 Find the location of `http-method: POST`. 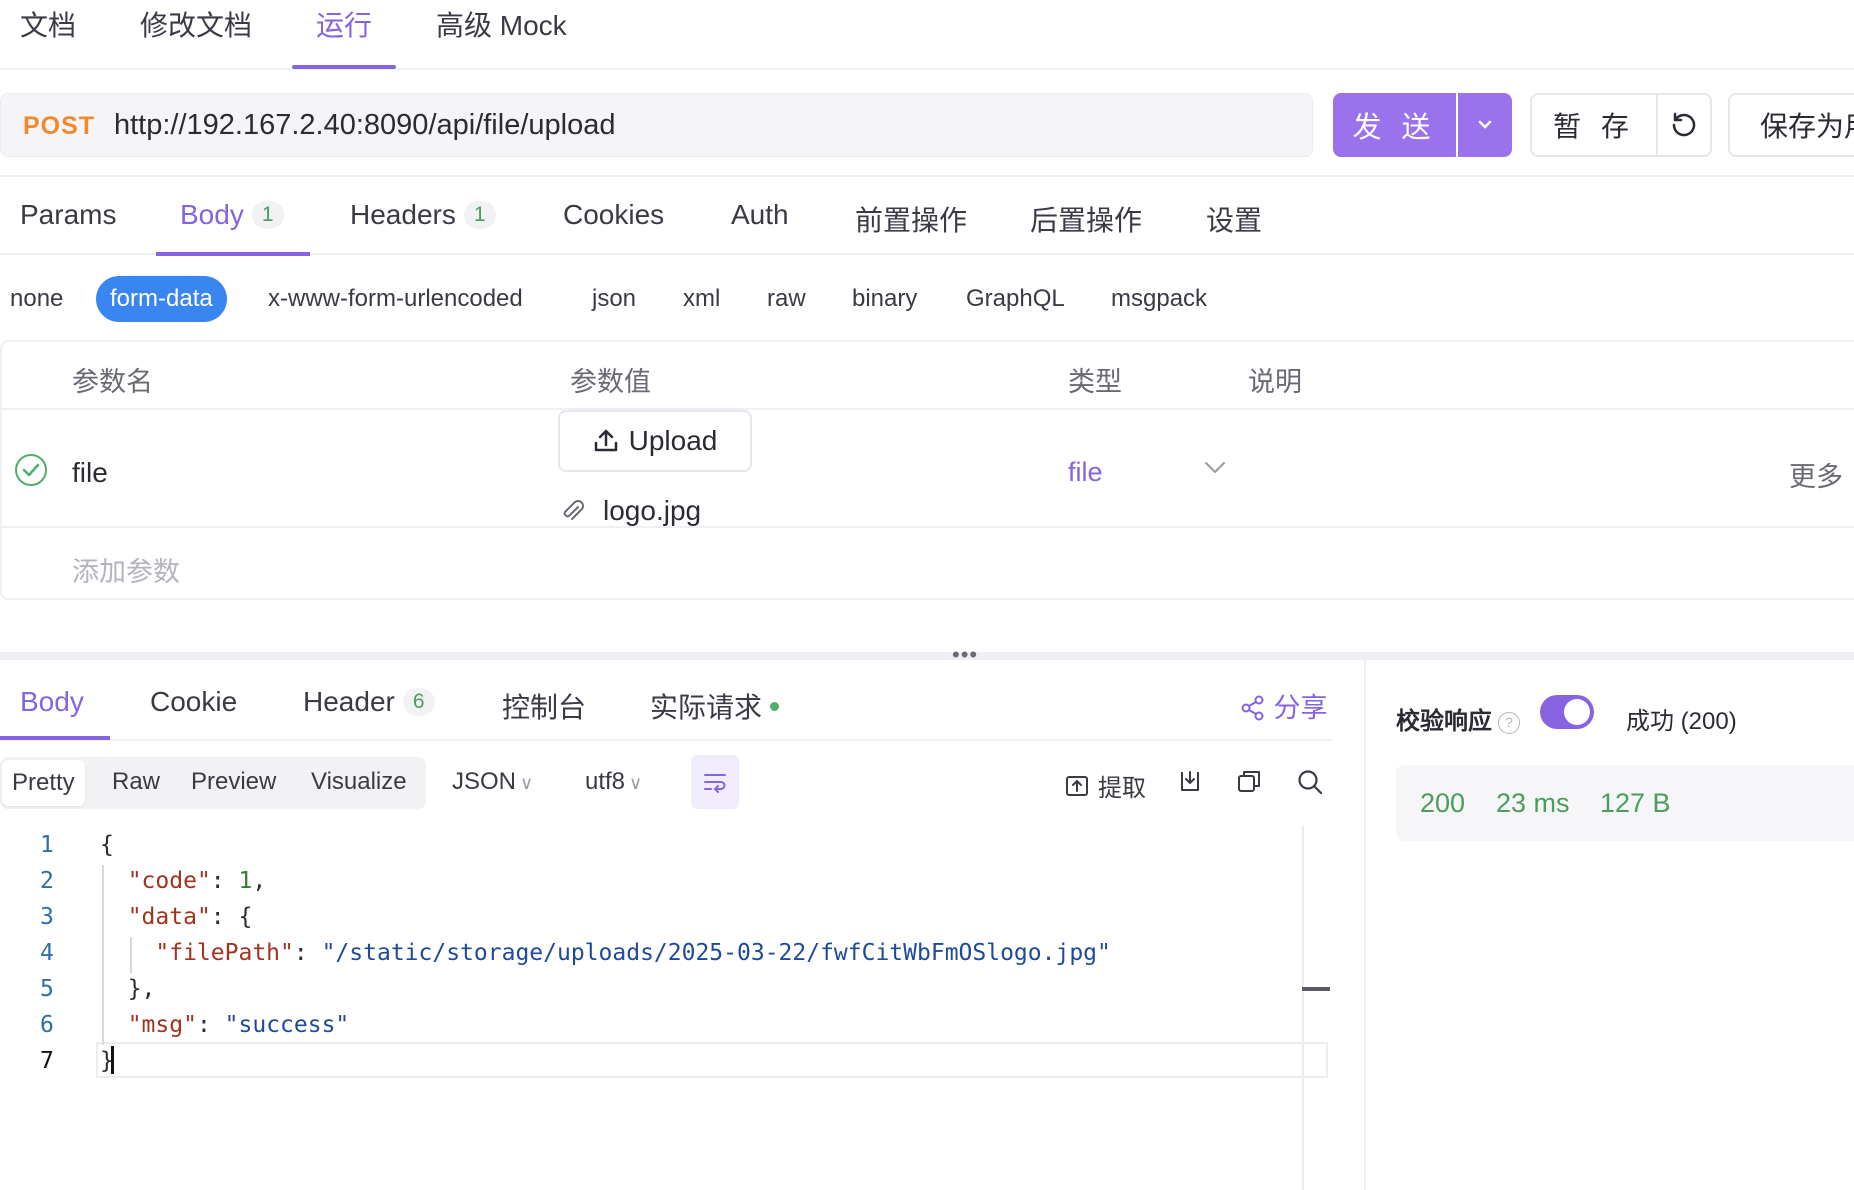

http-method: POST is located at coordinates (59, 126).